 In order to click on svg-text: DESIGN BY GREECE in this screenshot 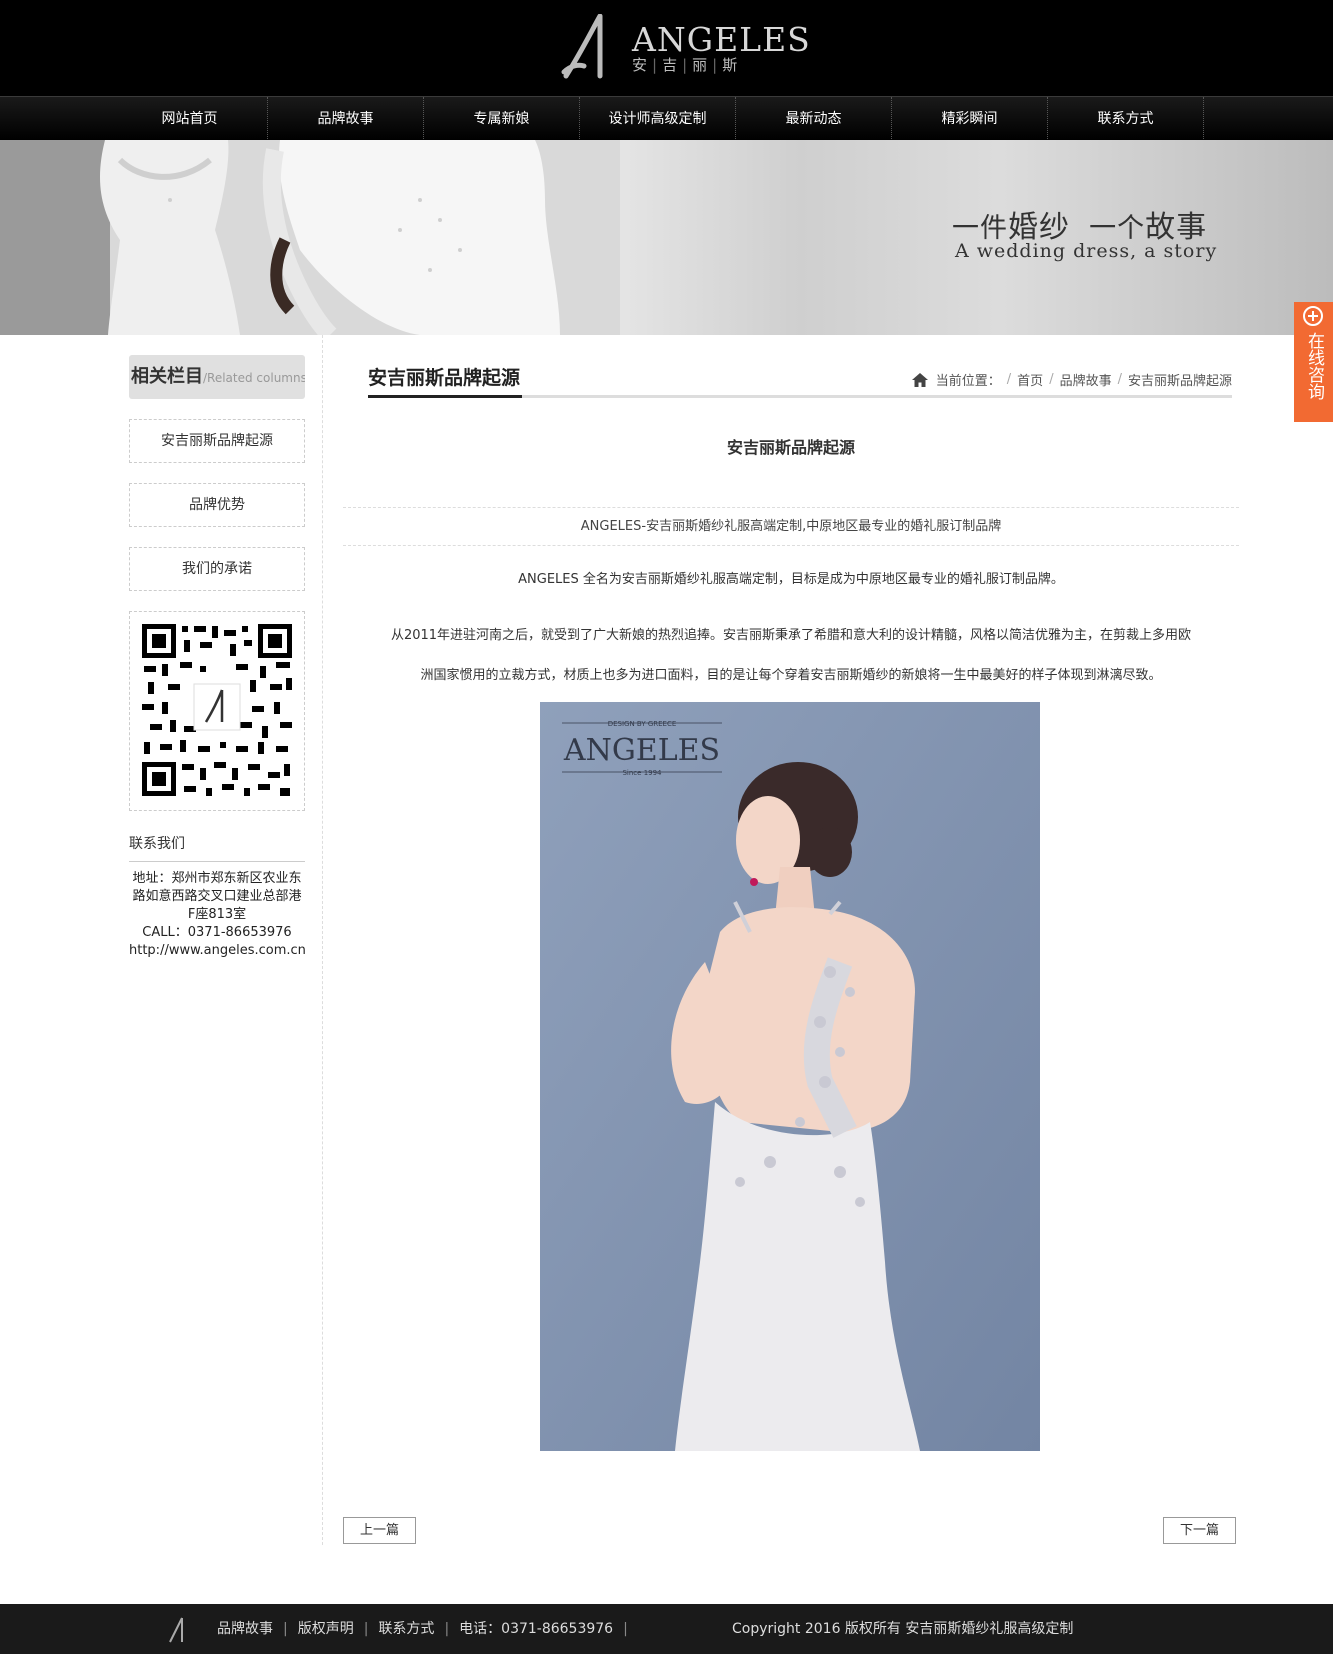, I will do `click(642, 724)`.